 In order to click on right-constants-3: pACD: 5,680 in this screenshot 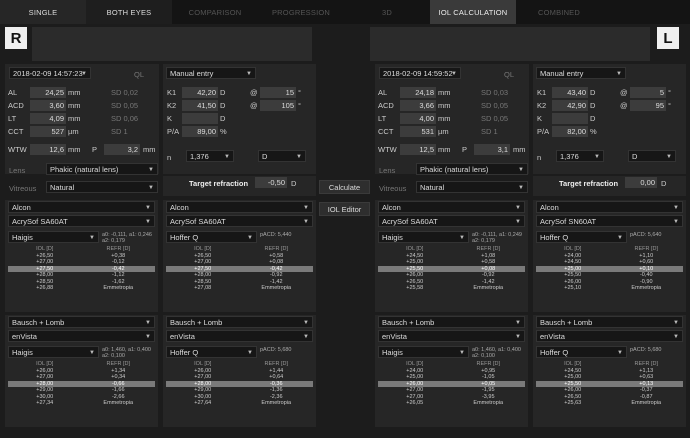, I will do `click(276, 350)`.